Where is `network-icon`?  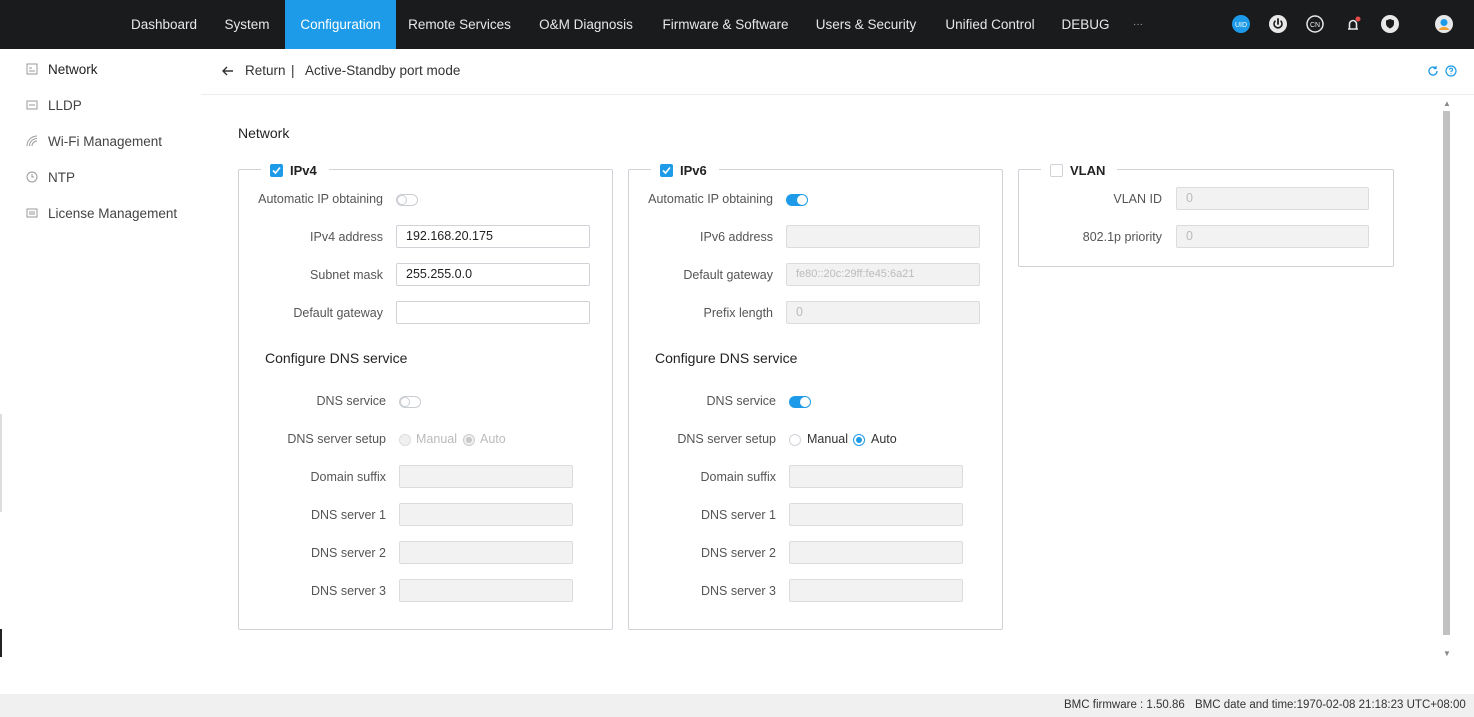 network-icon is located at coordinates (32, 69).